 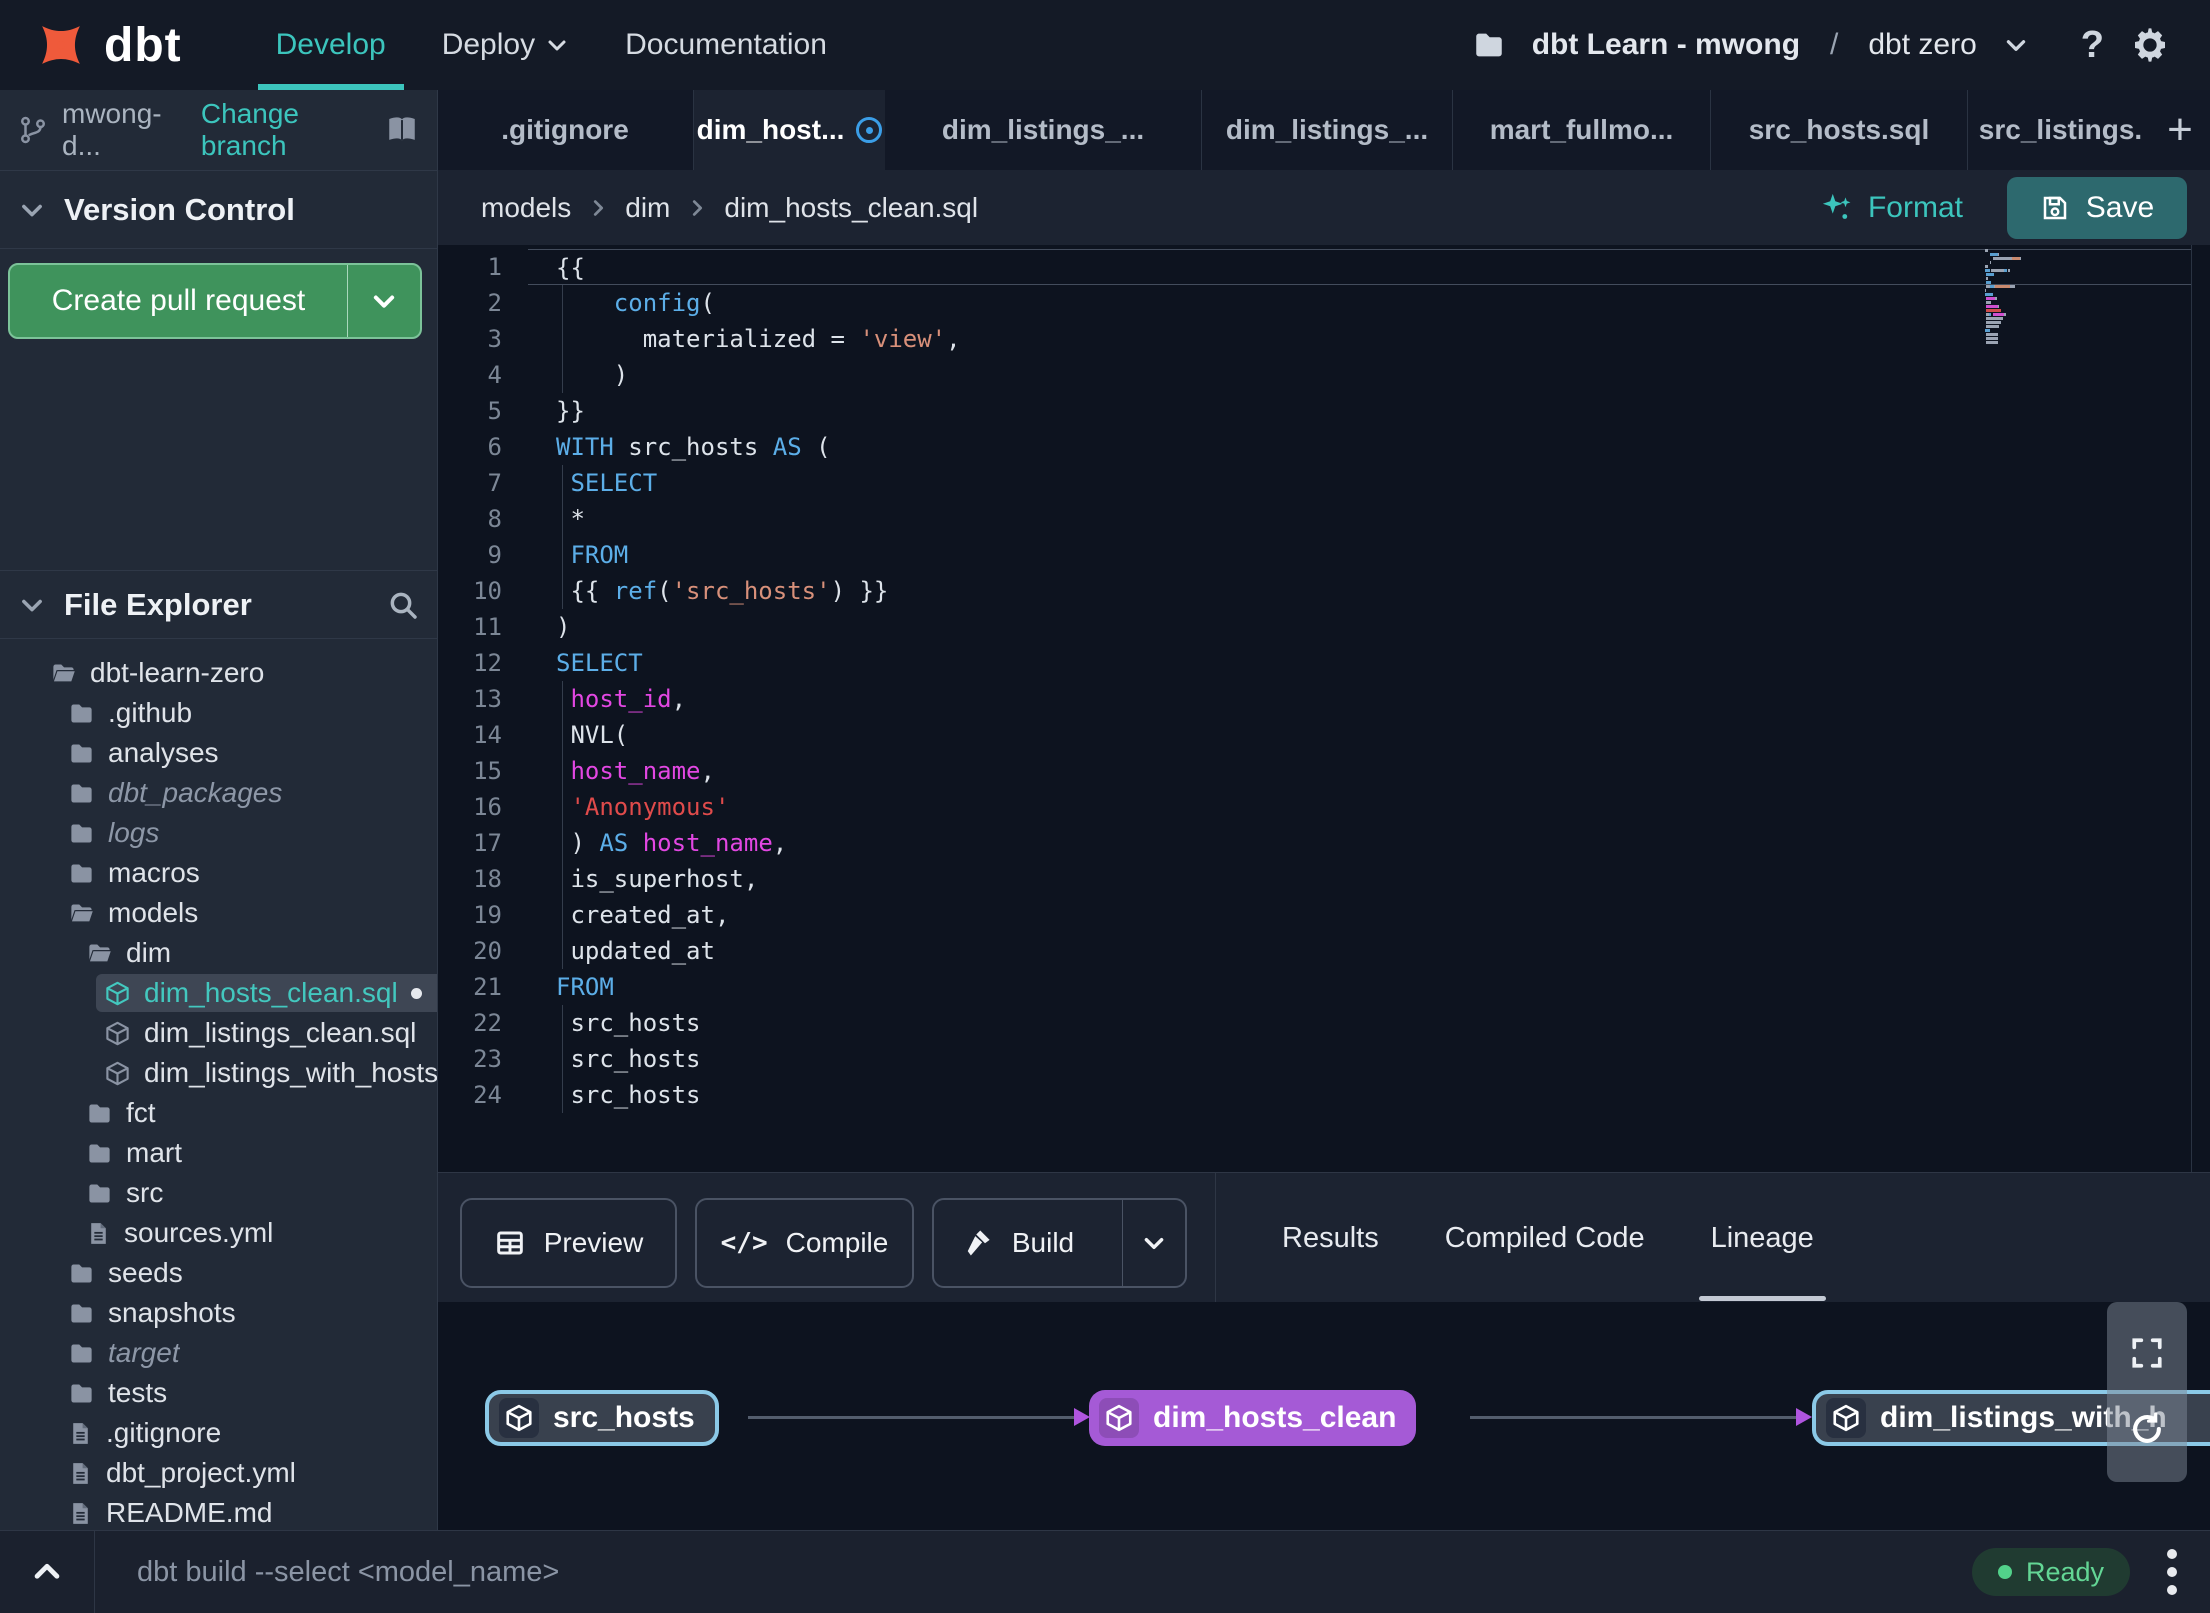 I want to click on code-line-21: FROM, so click(x=1359, y=987).